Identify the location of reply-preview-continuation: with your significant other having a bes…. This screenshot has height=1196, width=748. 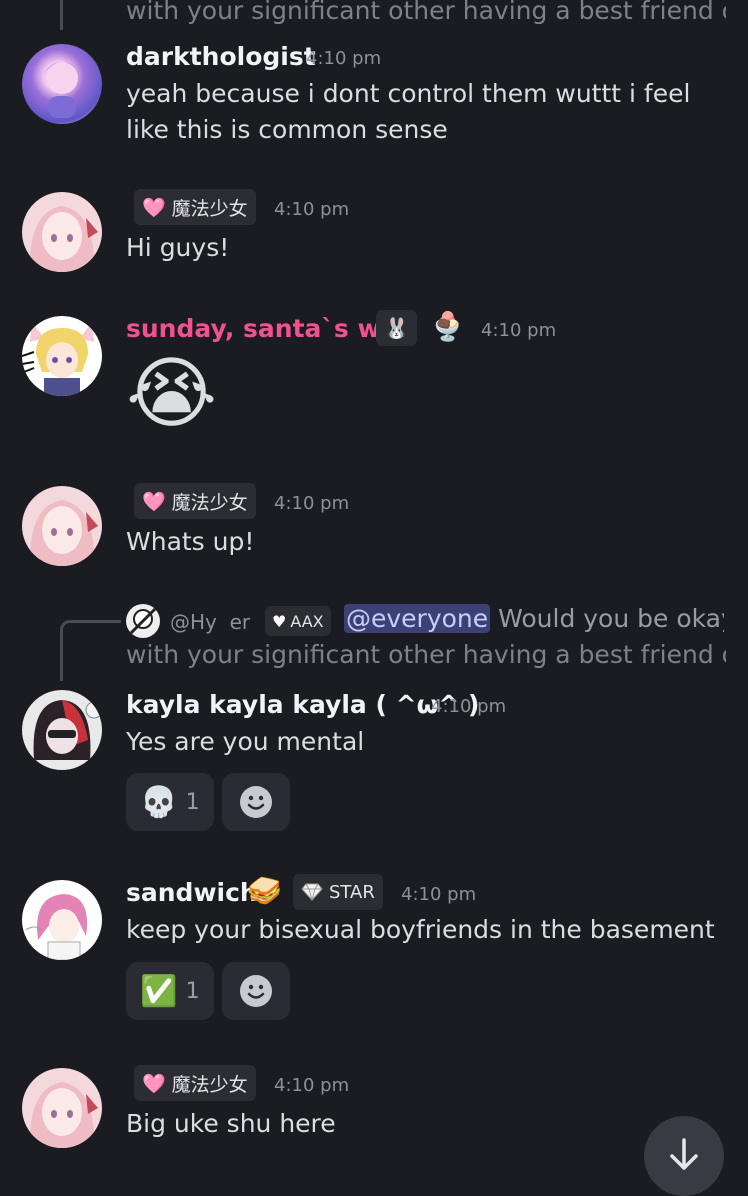
(426, 654).